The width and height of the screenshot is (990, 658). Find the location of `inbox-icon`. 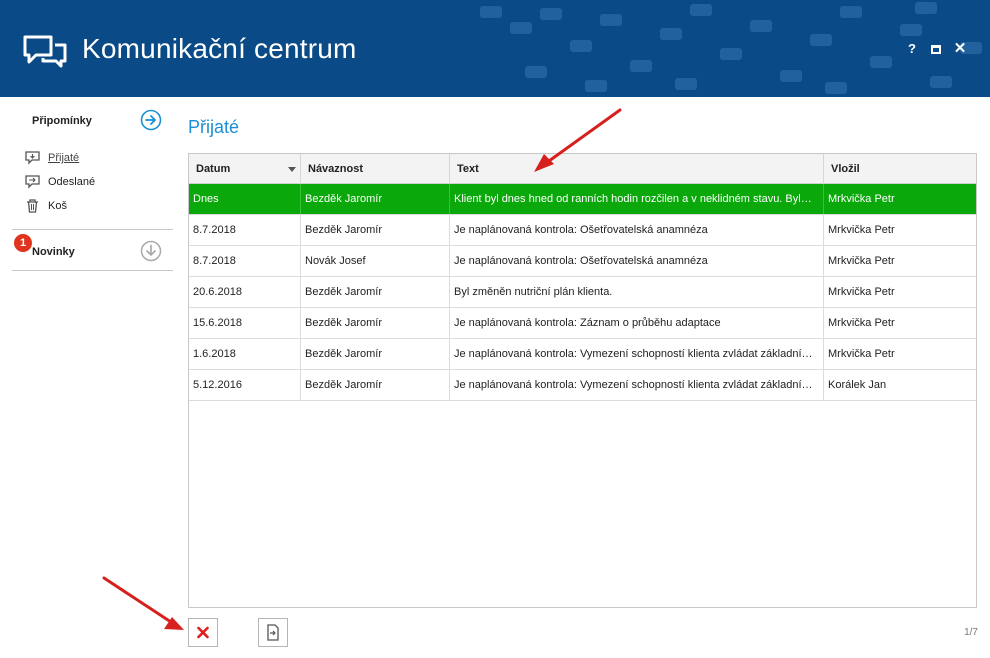

inbox-icon is located at coordinates (32, 158).